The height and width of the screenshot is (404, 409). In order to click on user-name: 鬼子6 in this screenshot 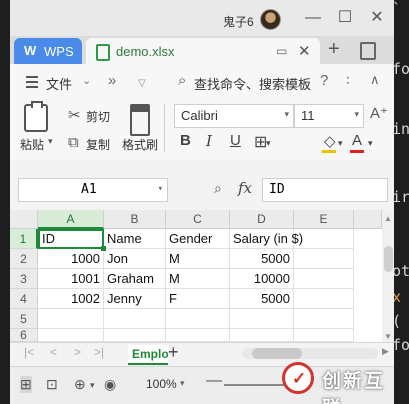, I will do `click(238, 21)`.